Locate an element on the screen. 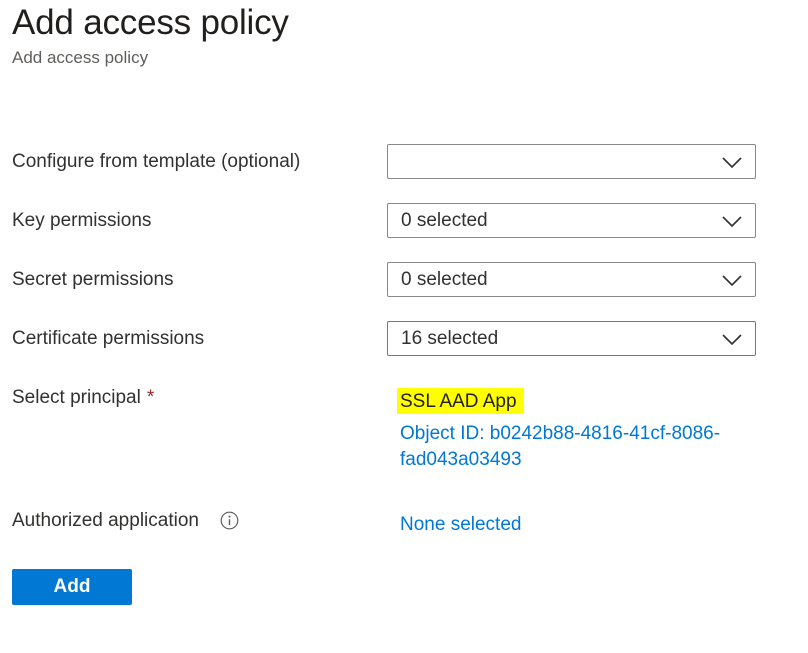  secret-permissions-label: Secret permissions is located at coordinates (93, 279).